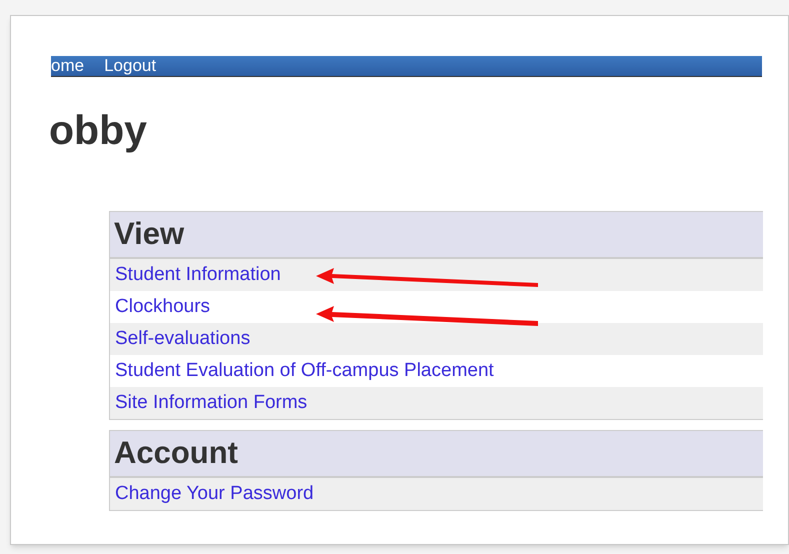 This screenshot has width=789, height=554. Describe the element at coordinates (436, 235) in the screenshot. I see `section-header: View` at that location.